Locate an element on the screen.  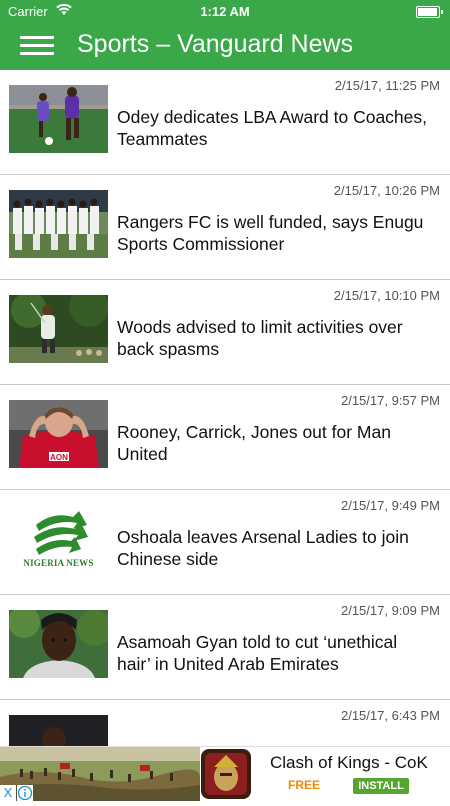
player-thumbnail is located at coordinates (58, 730).